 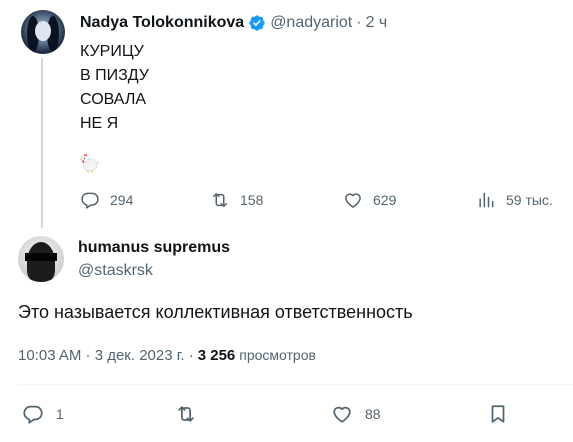 What do you see at coordinates (498, 414) in the screenshot?
I see `bookmark-icon` at bounding box center [498, 414].